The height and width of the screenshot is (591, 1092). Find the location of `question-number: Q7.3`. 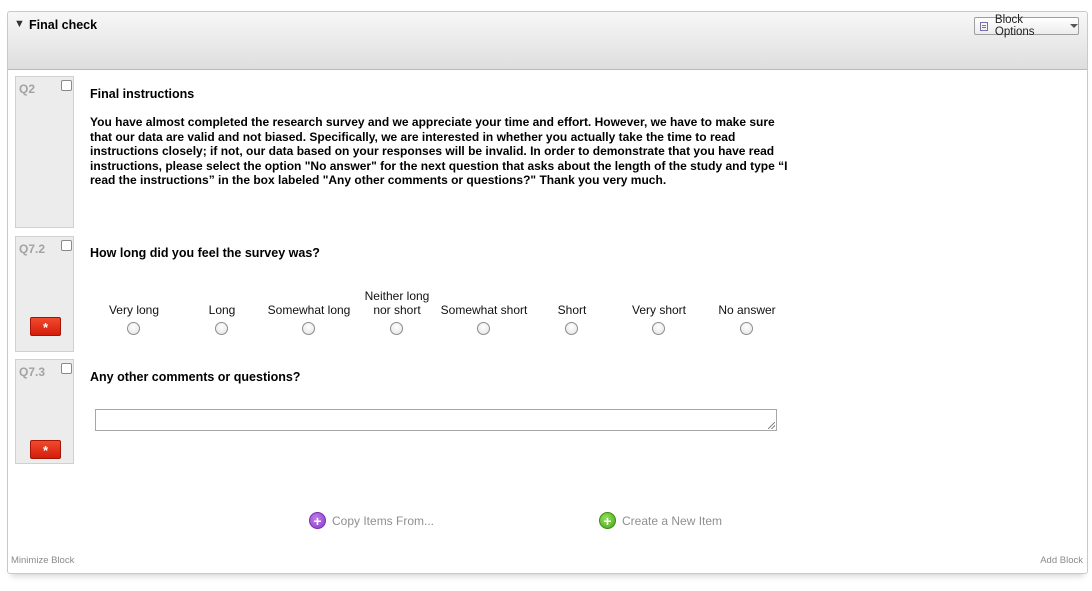

question-number: Q7.3 is located at coordinates (32, 372).